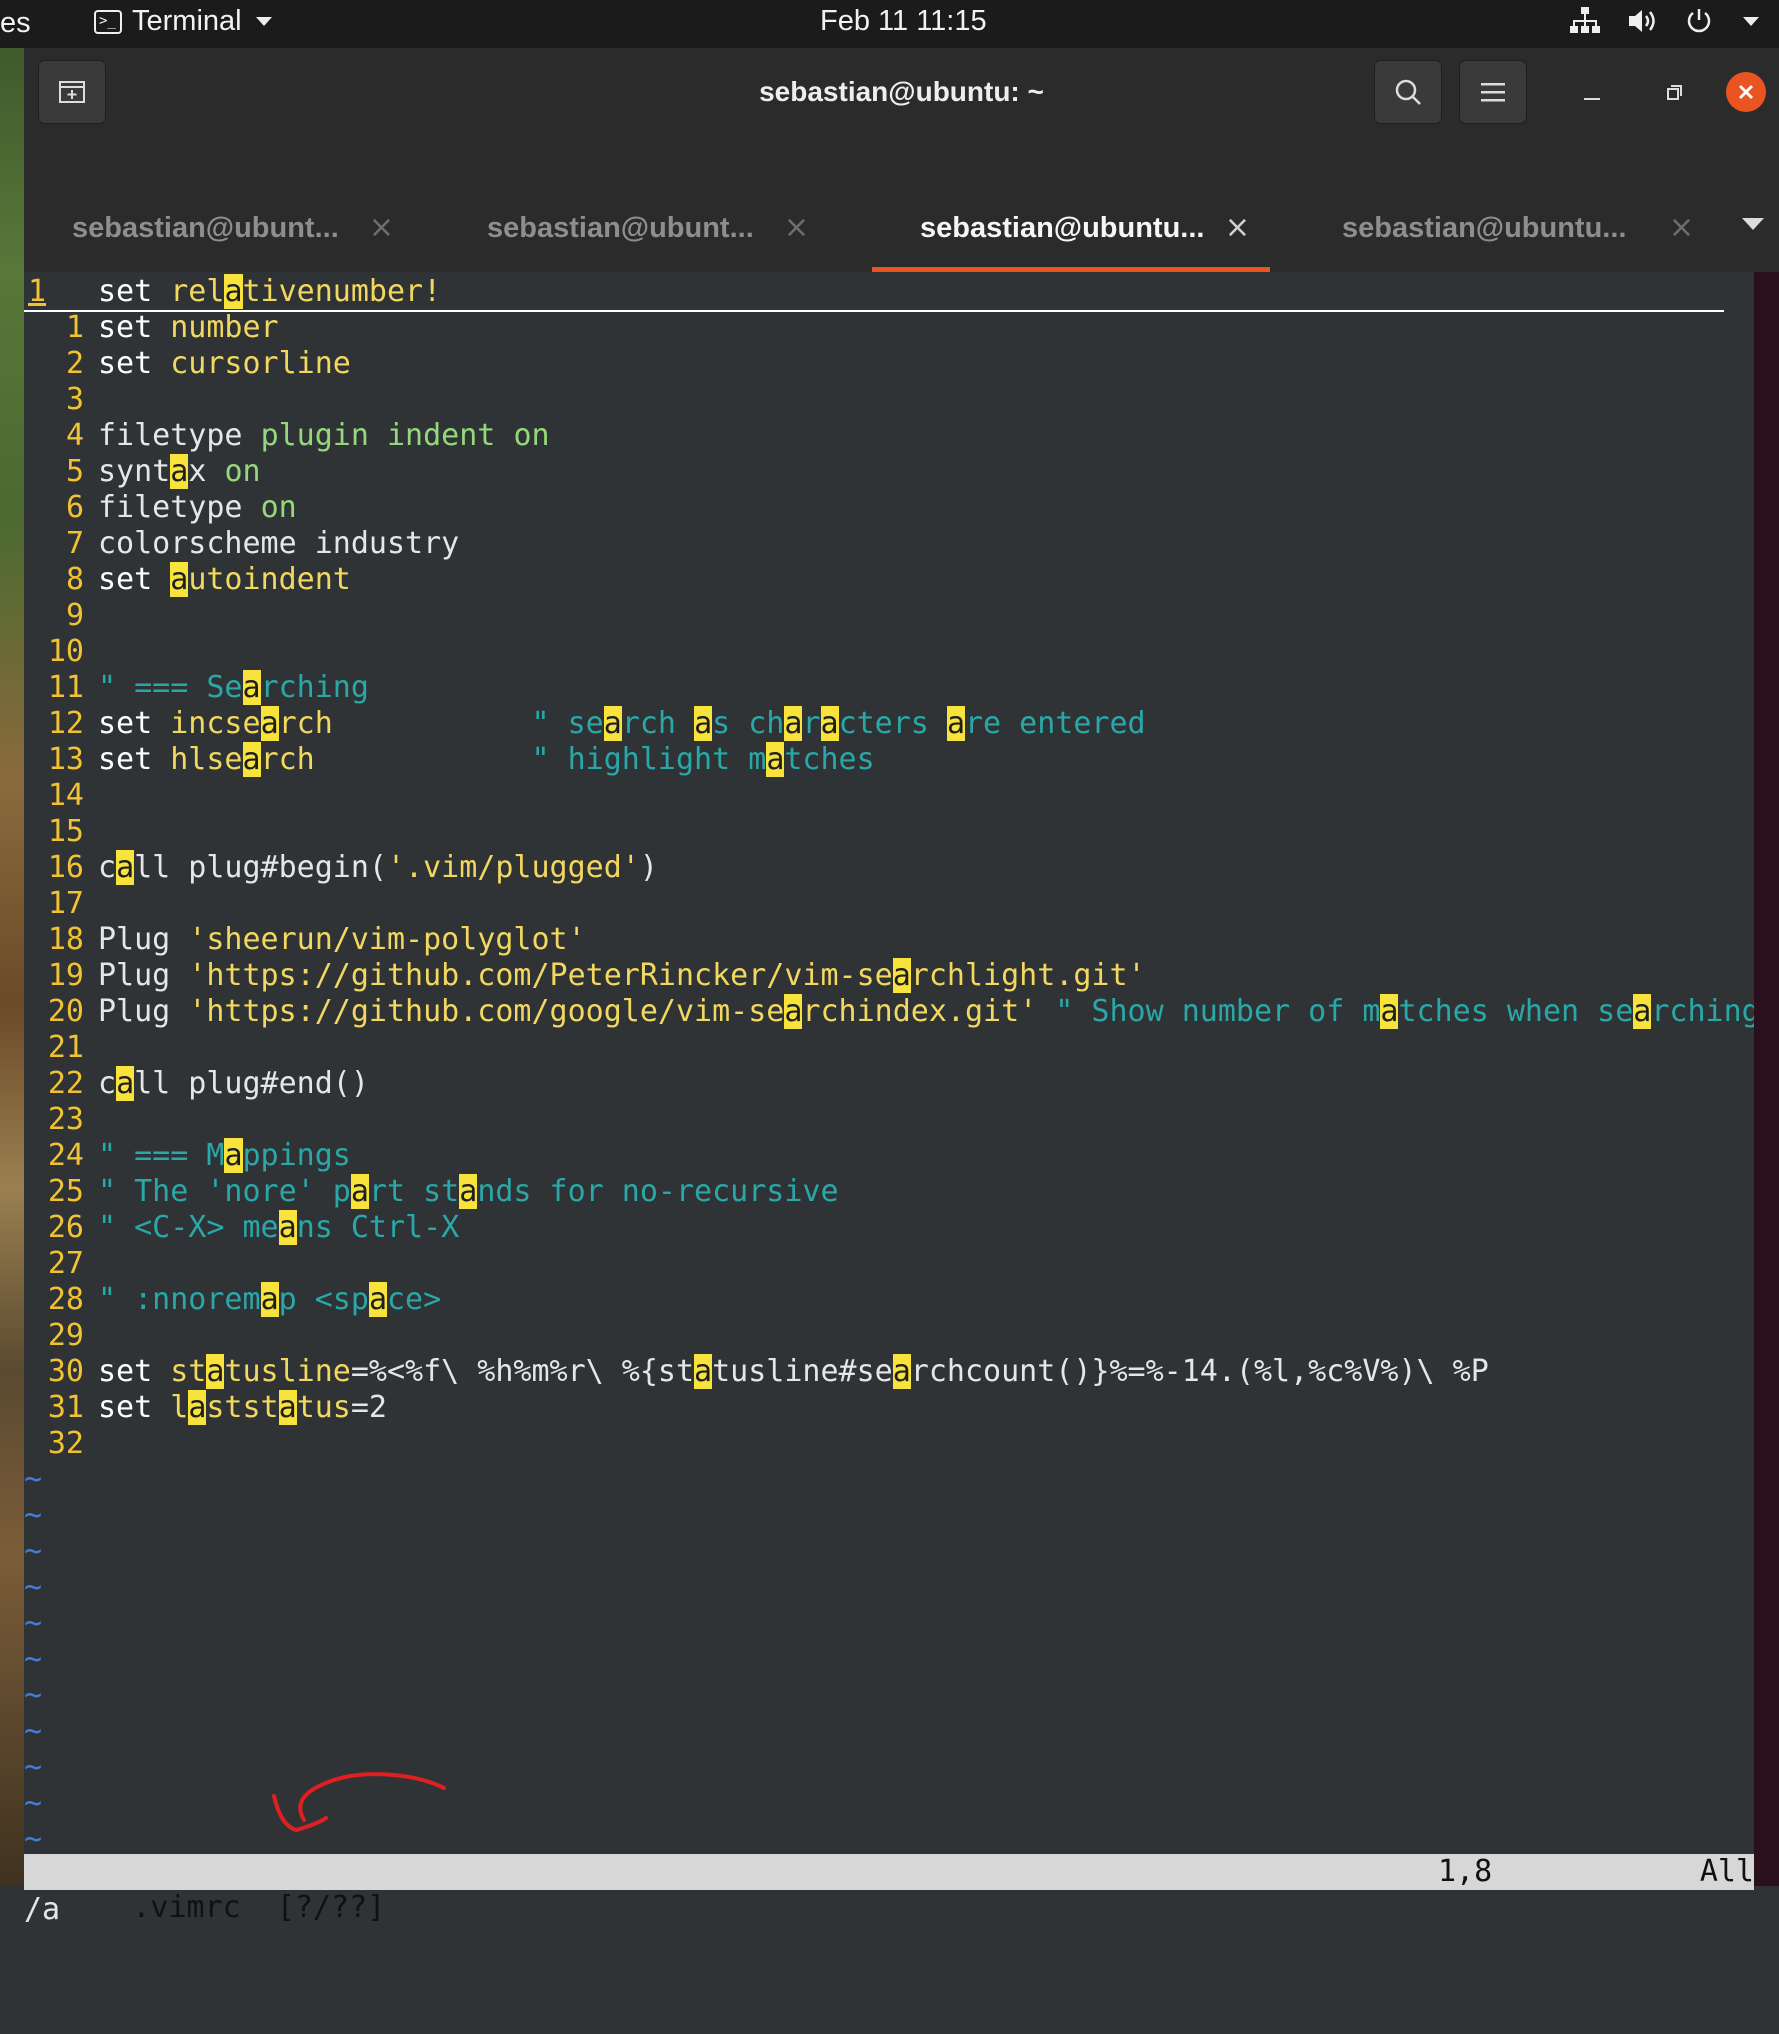 The height and width of the screenshot is (2034, 1779). What do you see at coordinates (270, 1299) in the screenshot?
I see `line-text: " :nnoremap <space>` at bounding box center [270, 1299].